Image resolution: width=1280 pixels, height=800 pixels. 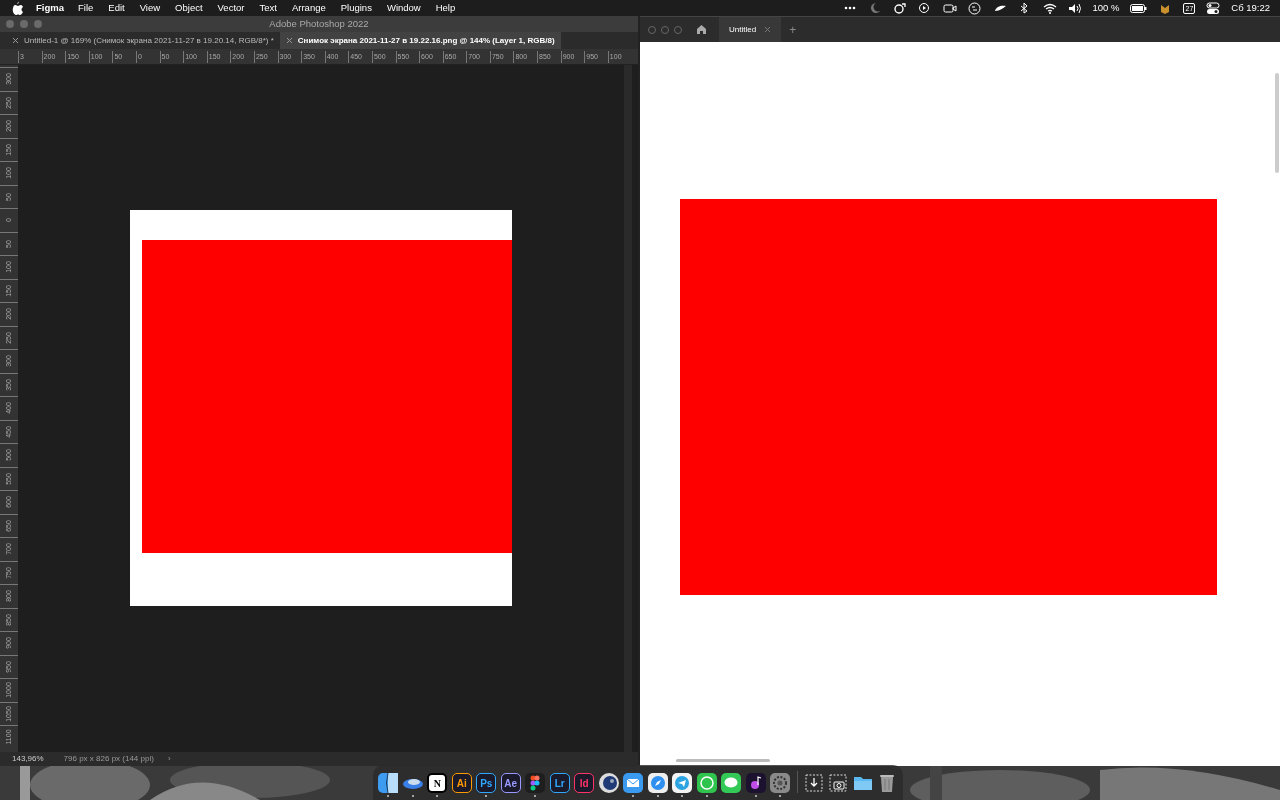 I want to click on chat-icon, so click(x=706, y=783).